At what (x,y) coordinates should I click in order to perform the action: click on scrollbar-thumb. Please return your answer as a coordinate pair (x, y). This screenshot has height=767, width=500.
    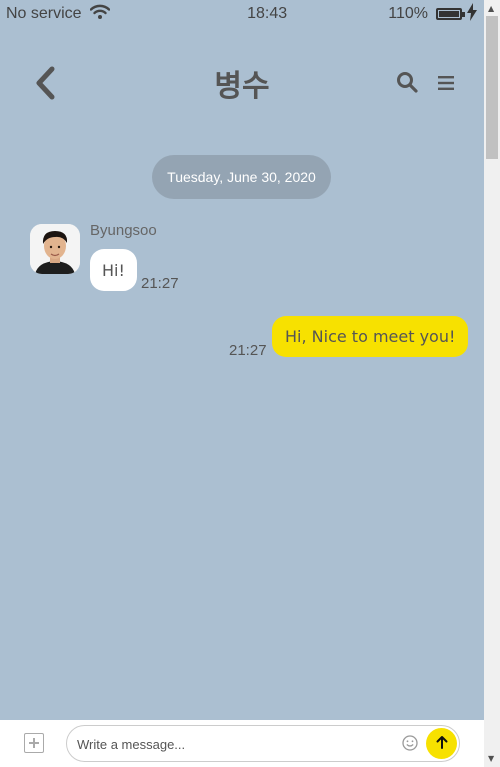
    Looking at the image, I should click on (492, 87).